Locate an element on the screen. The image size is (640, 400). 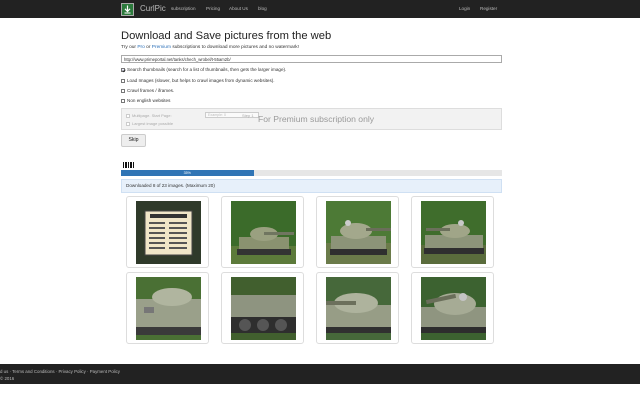
largest-image-checkbox is located at coordinates (128, 123).